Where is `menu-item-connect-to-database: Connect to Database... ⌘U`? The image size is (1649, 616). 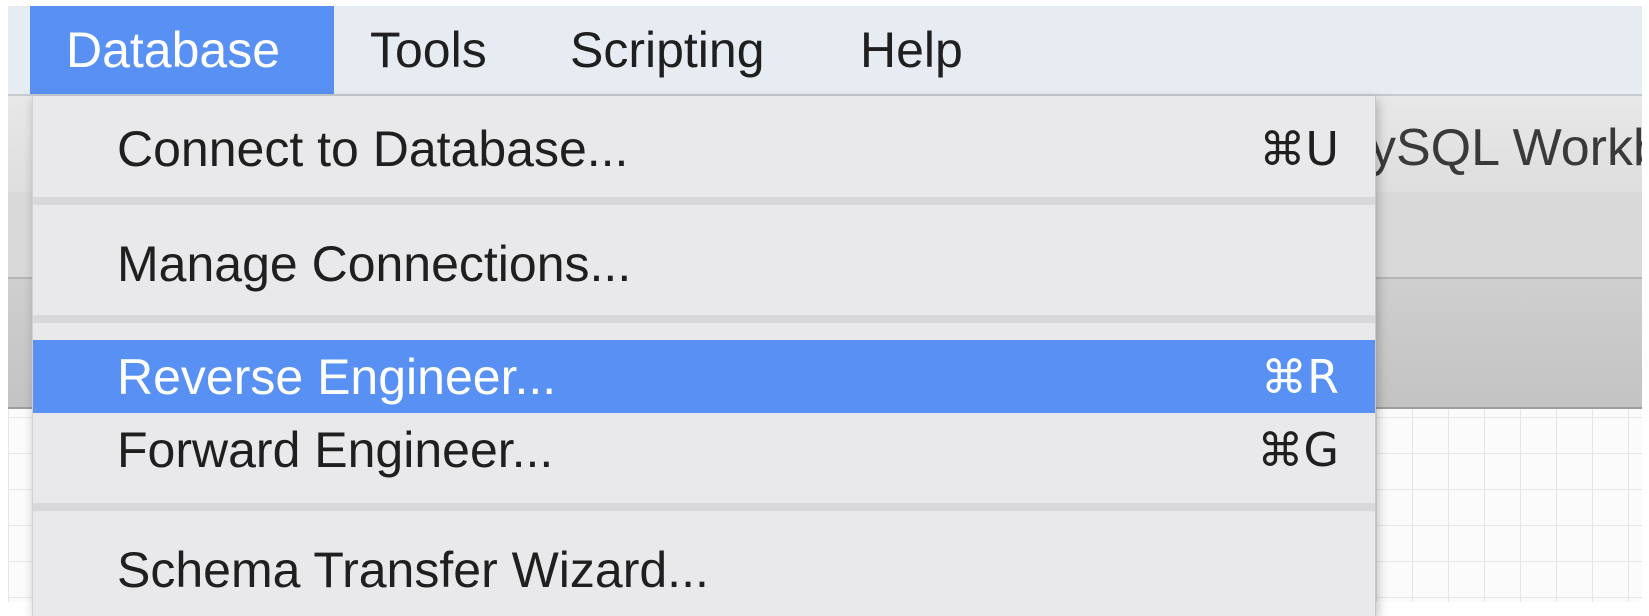 menu-item-connect-to-database: Connect to Database... ⌘U is located at coordinates (704, 148).